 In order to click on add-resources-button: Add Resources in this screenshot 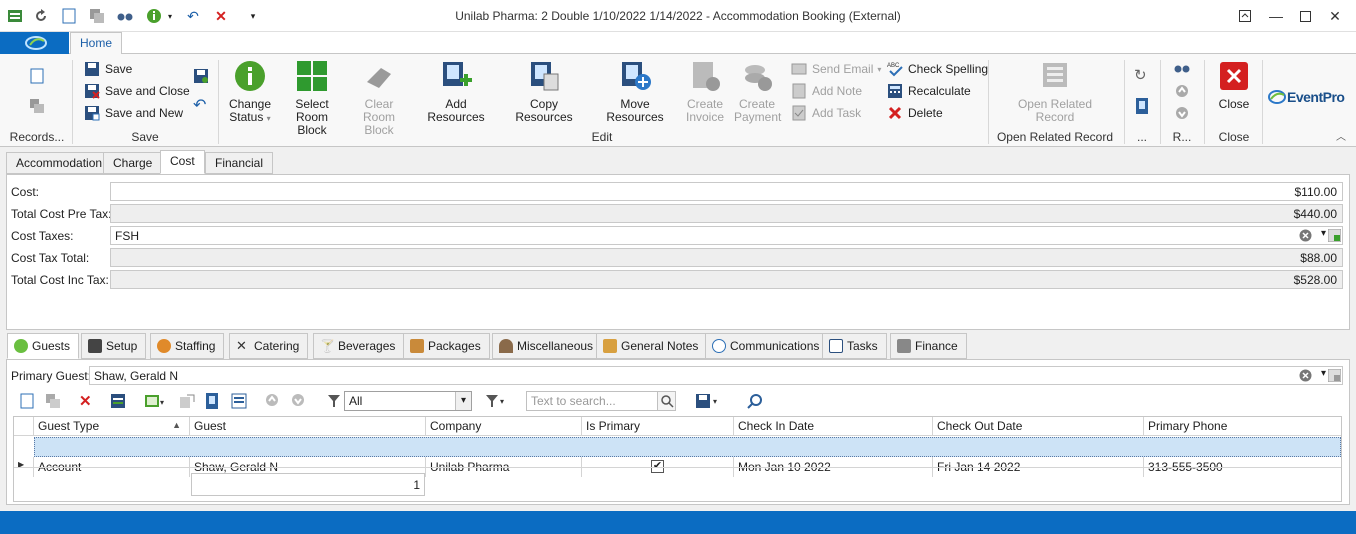, I will do `click(456, 91)`.